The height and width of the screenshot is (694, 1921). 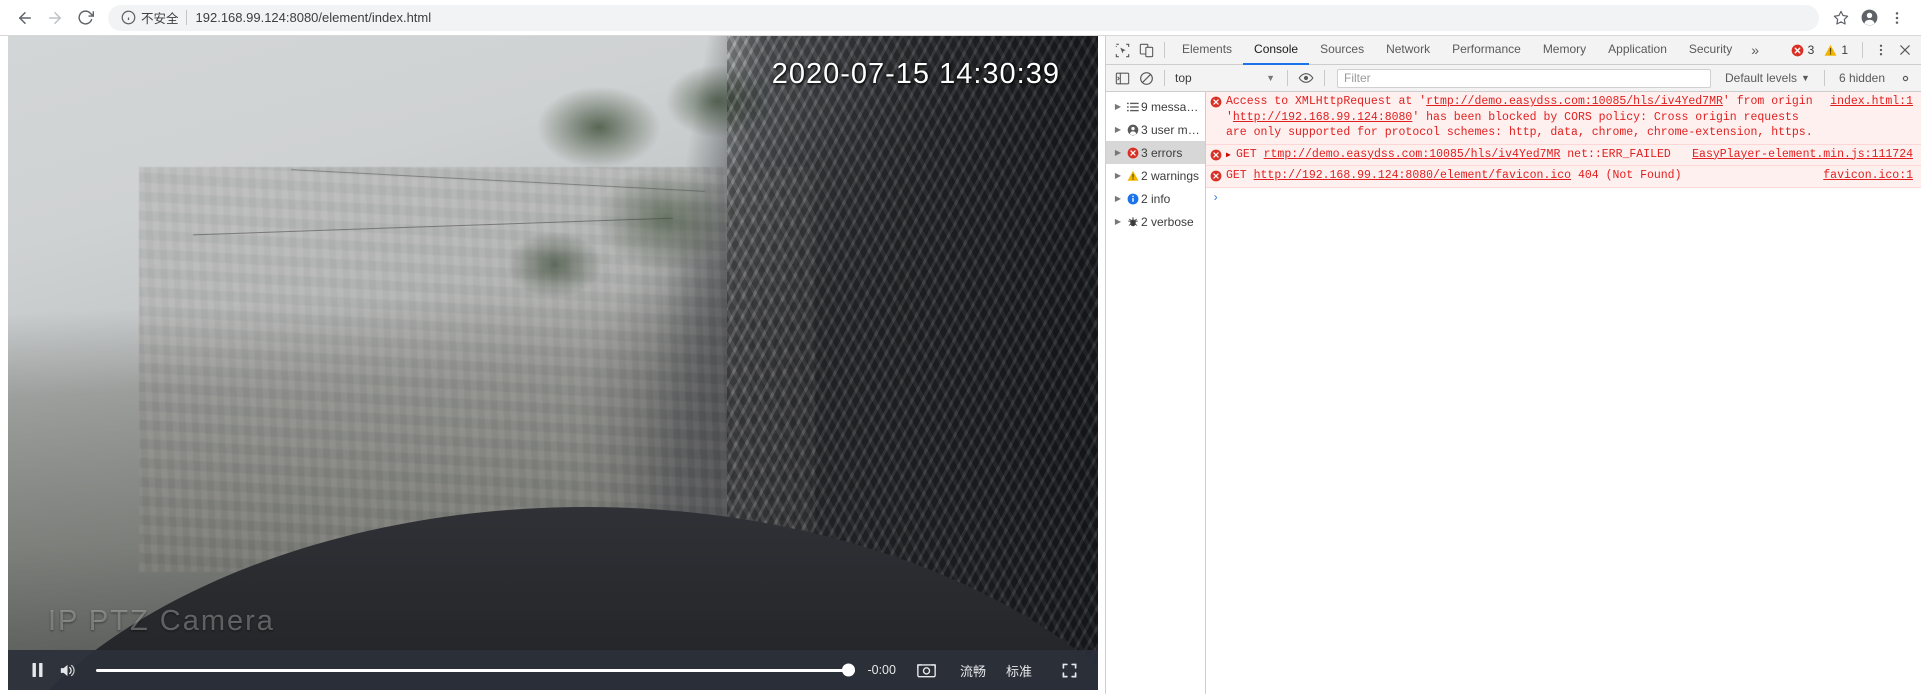 What do you see at coordinates (1841, 18) in the screenshot?
I see `bookmark-star-icon` at bounding box center [1841, 18].